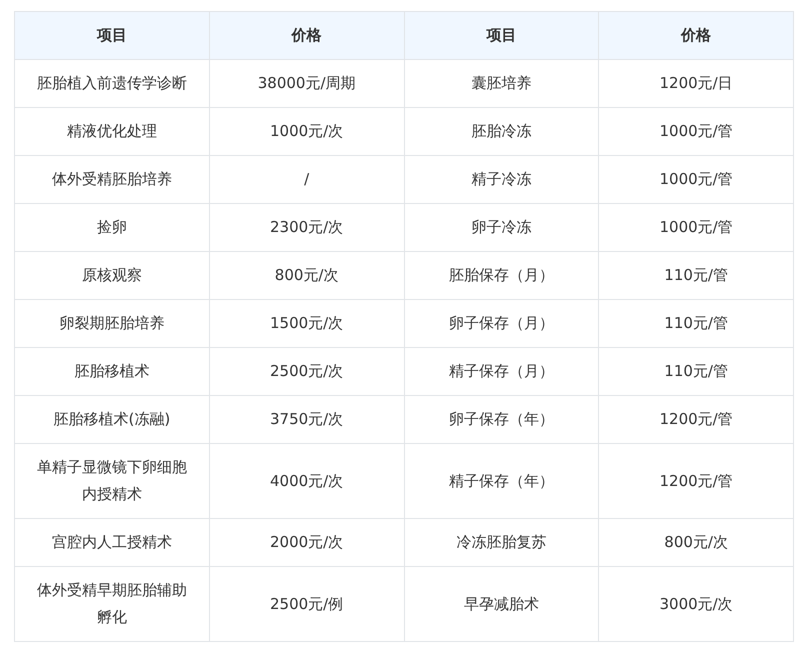  Describe the element at coordinates (306, 420) in the screenshot. I see `table-cell: 3750元/次` at that location.